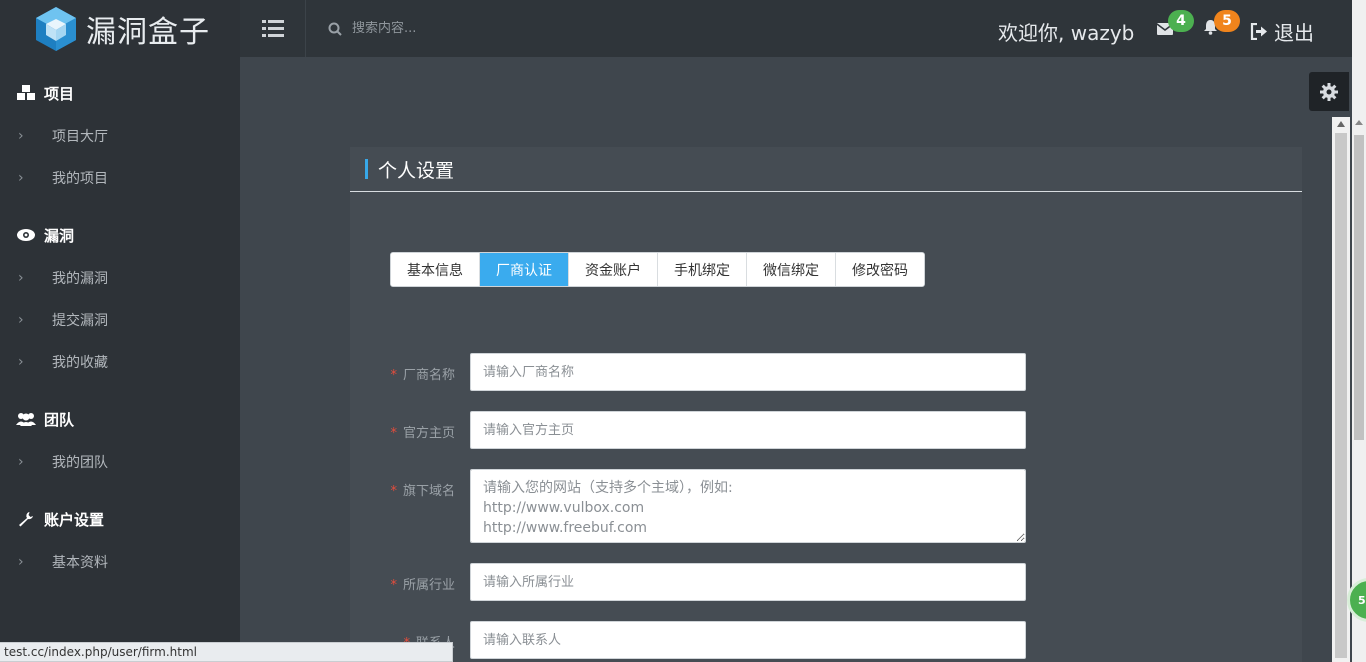  Describe the element at coordinates (80, 363) in the screenshot. I see `sidebar-item-label: 我的收藏` at that location.